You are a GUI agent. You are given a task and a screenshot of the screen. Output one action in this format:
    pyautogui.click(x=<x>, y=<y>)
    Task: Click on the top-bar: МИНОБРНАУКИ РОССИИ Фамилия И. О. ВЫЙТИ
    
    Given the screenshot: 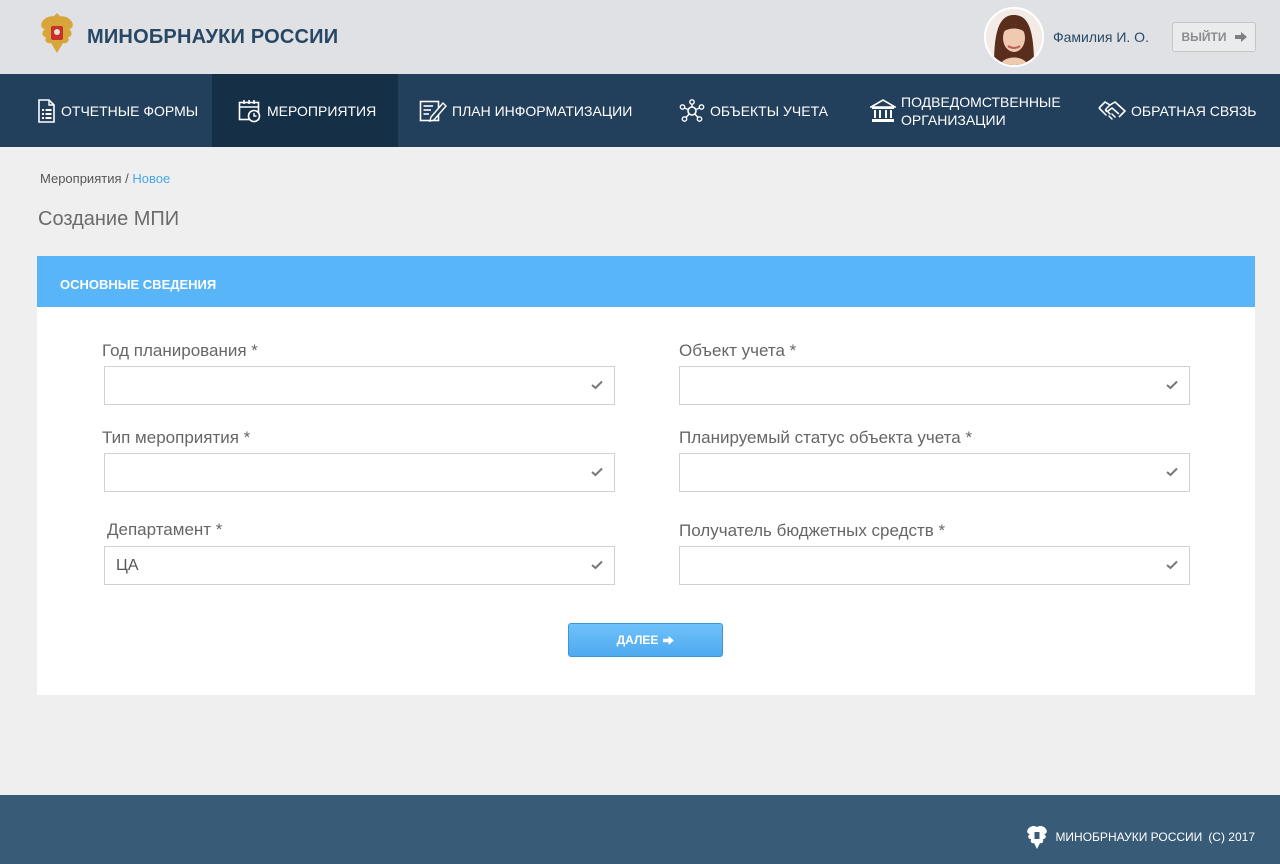 What is the action you would take?
    pyautogui.click(x=640, y=37)
    